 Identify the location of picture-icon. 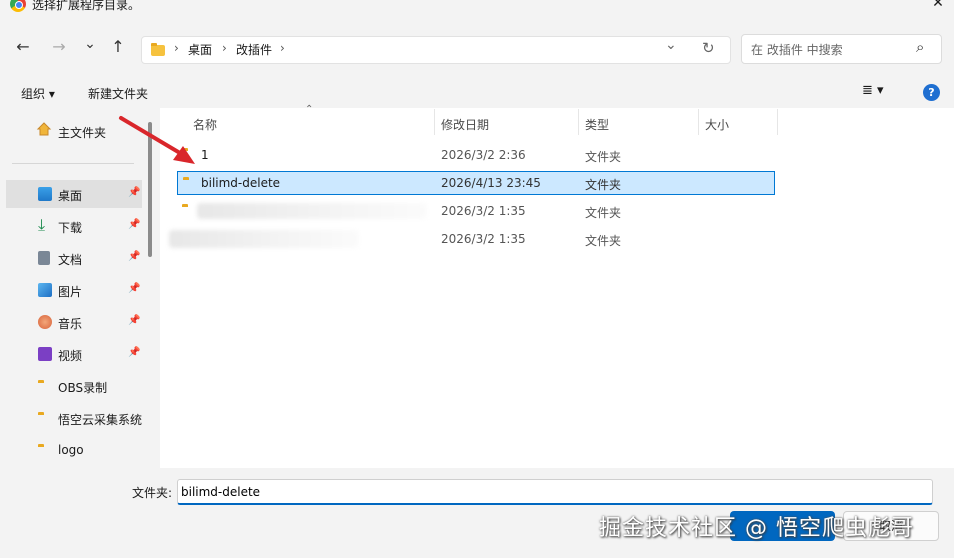
(45, 290).